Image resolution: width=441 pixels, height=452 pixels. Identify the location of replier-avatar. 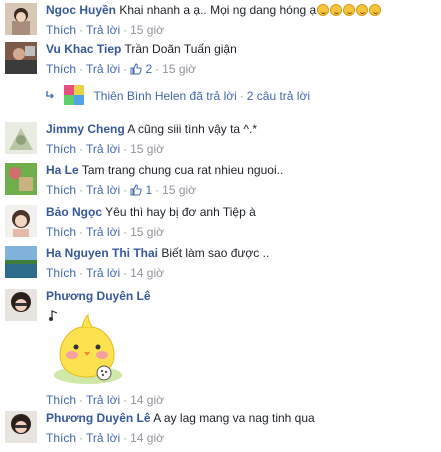
(74, 95).